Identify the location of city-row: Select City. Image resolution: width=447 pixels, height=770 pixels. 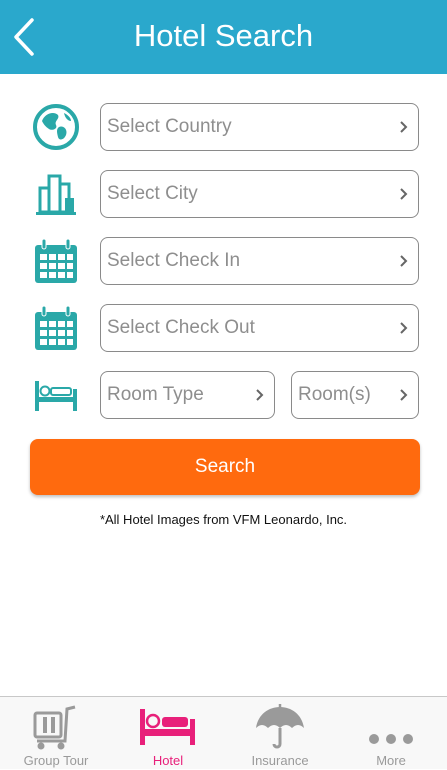
(223, 194).